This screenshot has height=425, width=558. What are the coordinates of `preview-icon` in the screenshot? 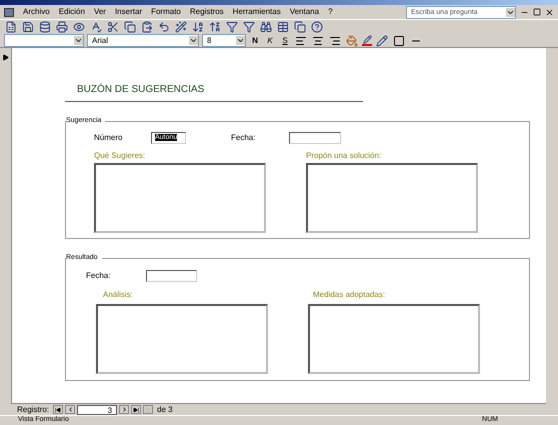 It's located at (79, 27).